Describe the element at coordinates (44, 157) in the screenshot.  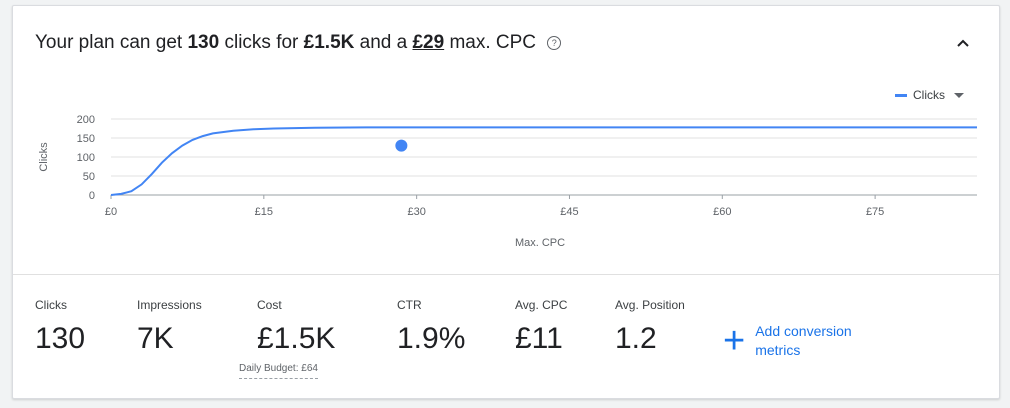
I see `y-axis-label: Clicks` at that location.